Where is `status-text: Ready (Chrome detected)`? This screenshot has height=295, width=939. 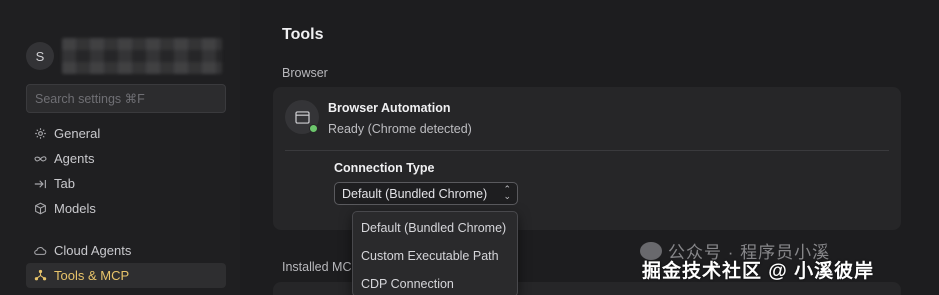 status-text: Ready (Chrome detected) is located at coordinates (400, 129).